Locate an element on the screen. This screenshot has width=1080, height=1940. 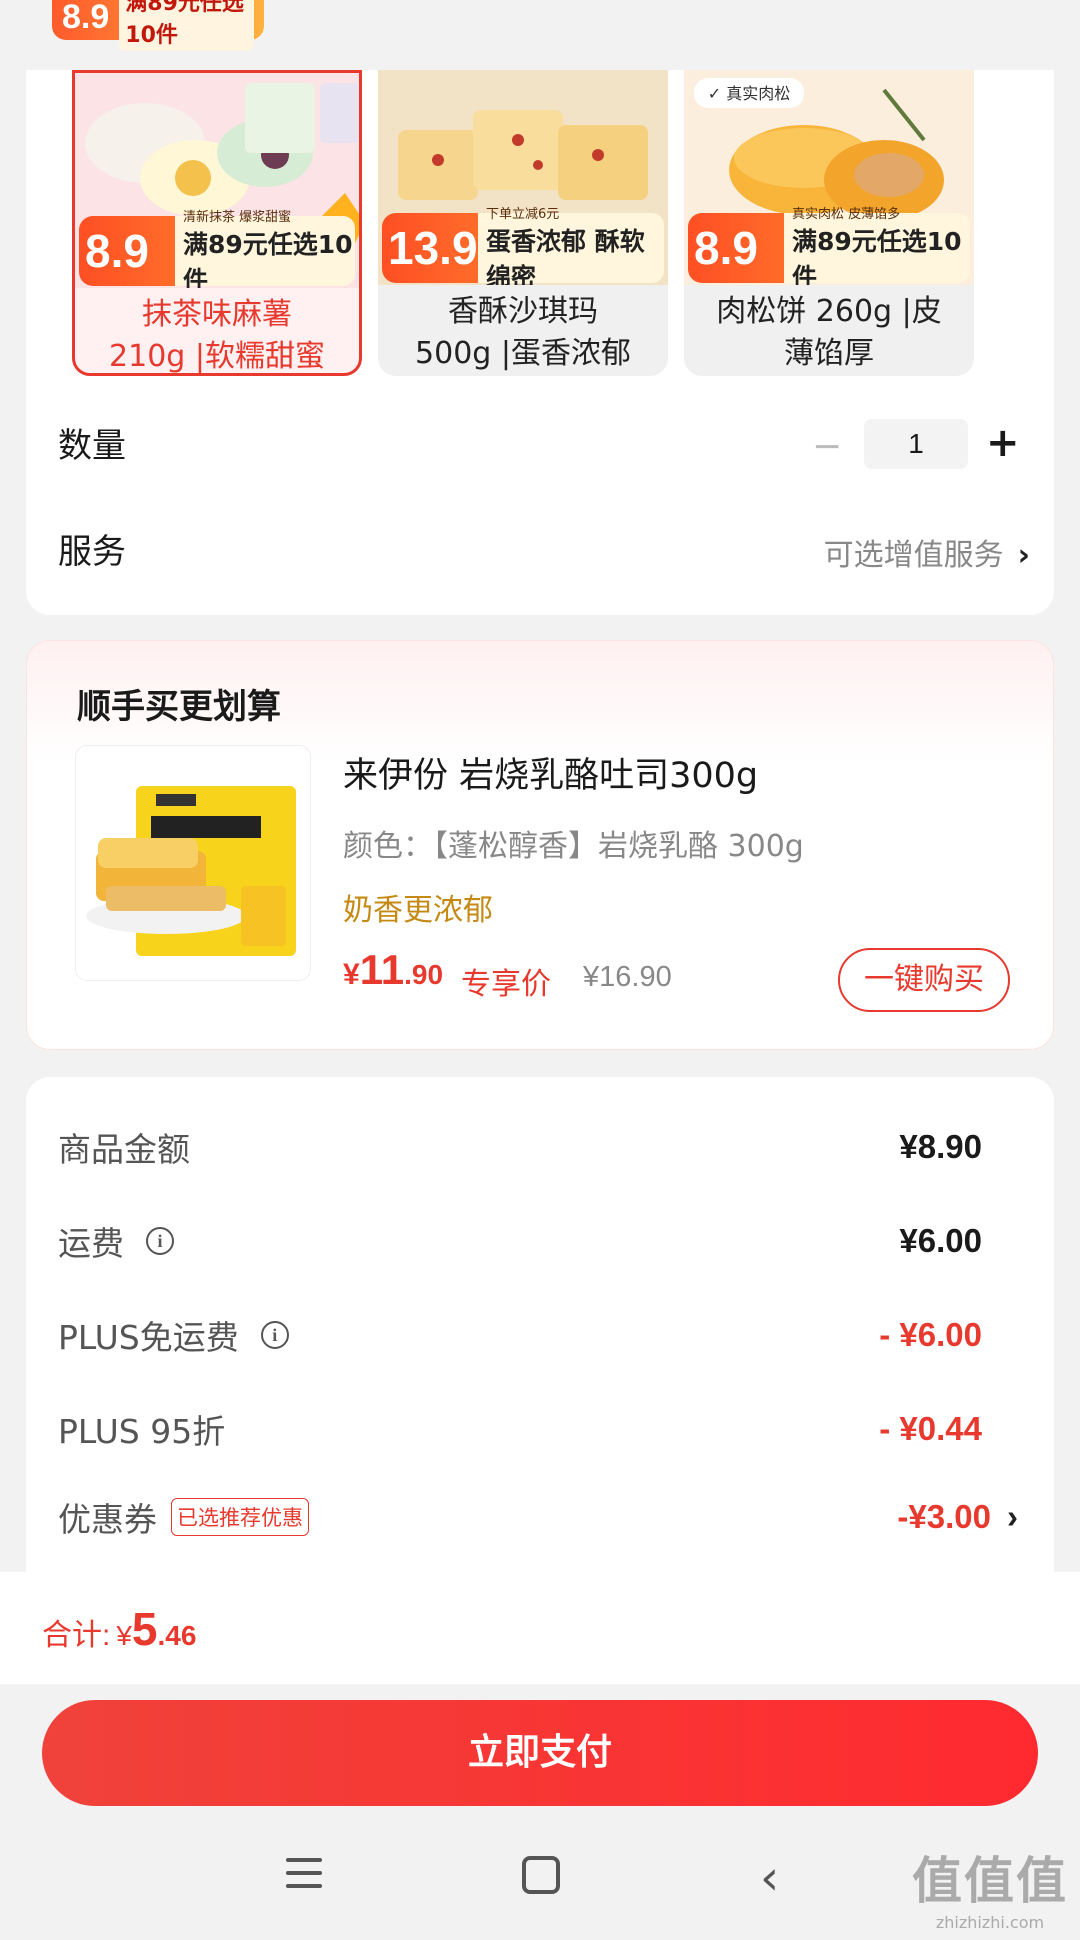
menu-icon is located at coordinates (304, 1877).